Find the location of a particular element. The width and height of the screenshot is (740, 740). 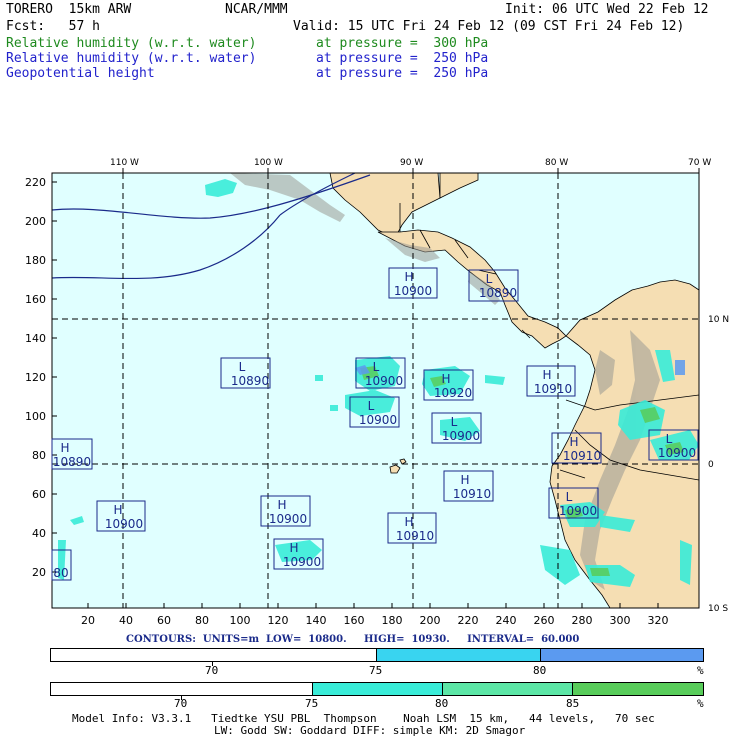

y-tick-20: 20 is located at coordinates (39, 572).